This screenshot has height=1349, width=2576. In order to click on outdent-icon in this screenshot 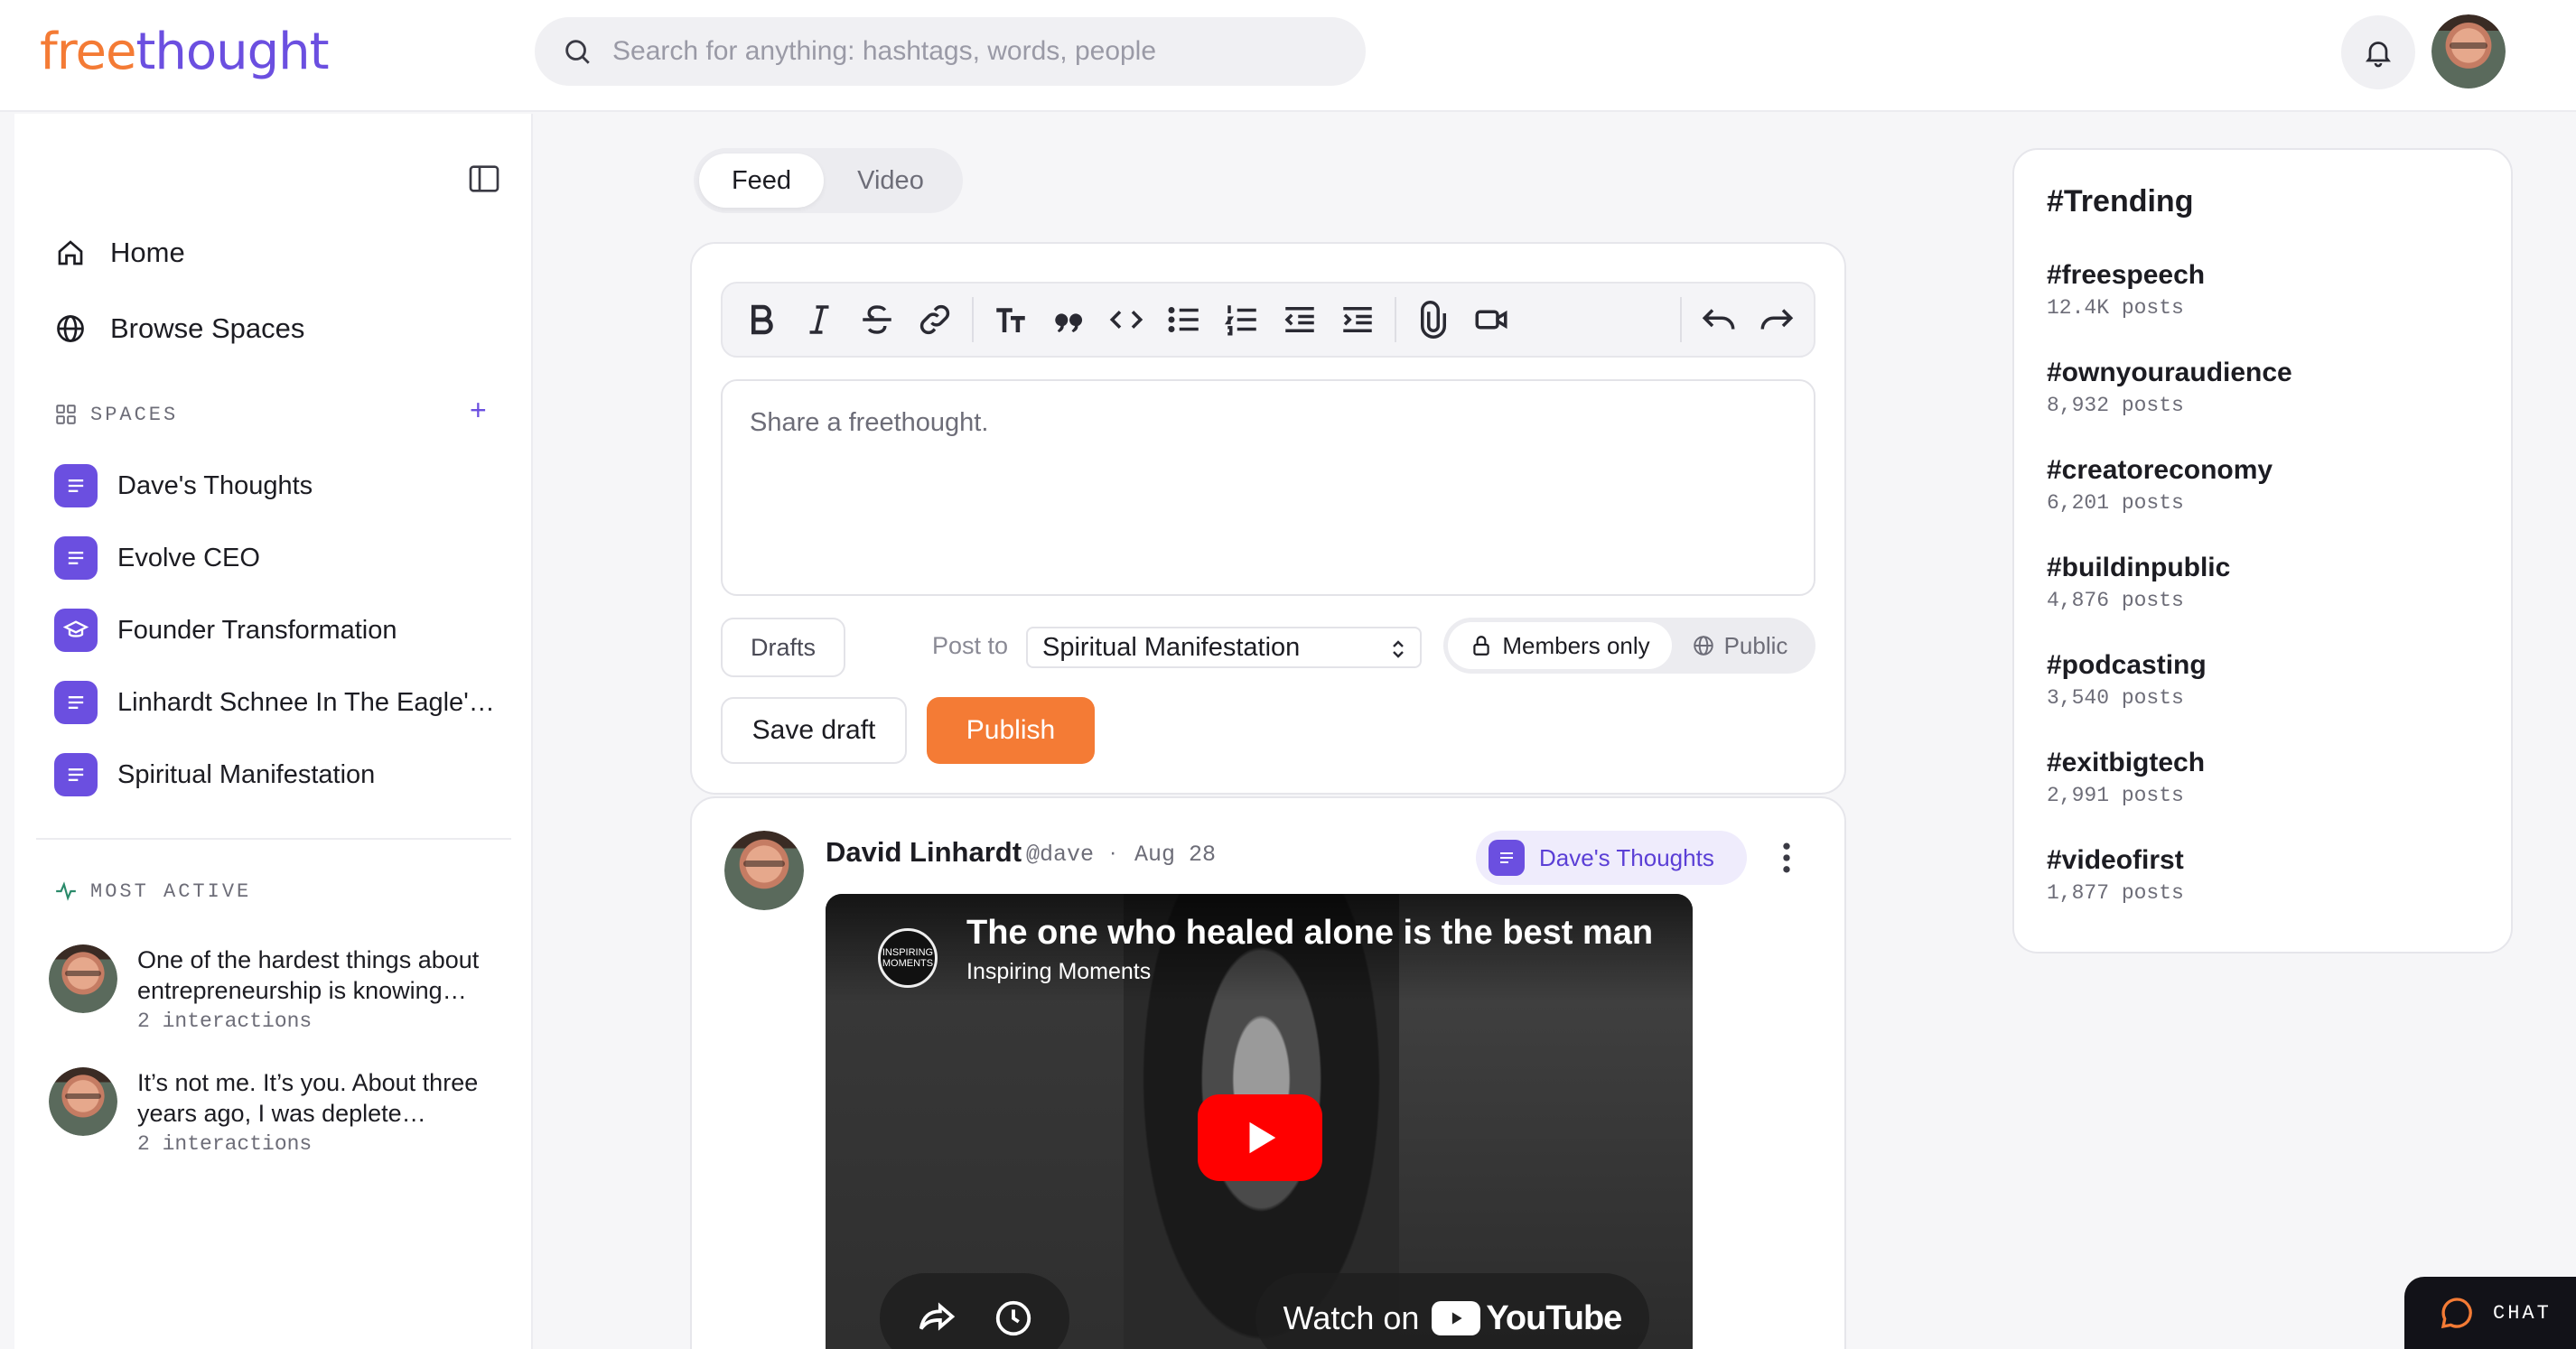, I will do `click(1299, 319)`.